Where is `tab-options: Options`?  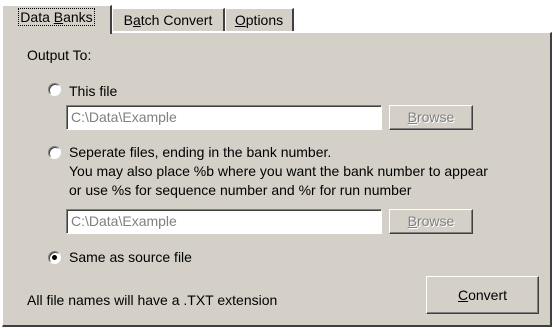 tab-options: Options is located at coordinates (259, 19).